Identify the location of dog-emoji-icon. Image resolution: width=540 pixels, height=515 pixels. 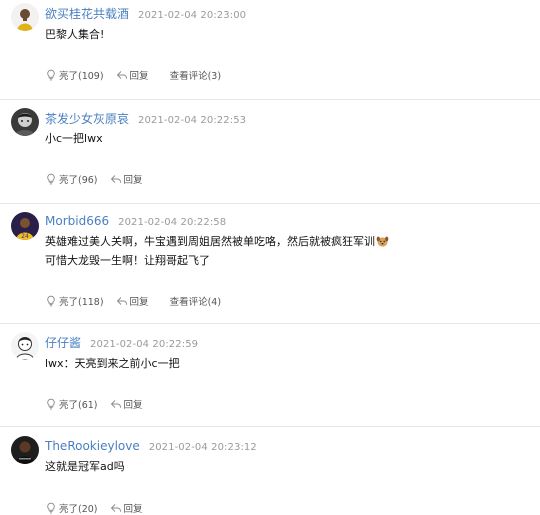
(382, 241).